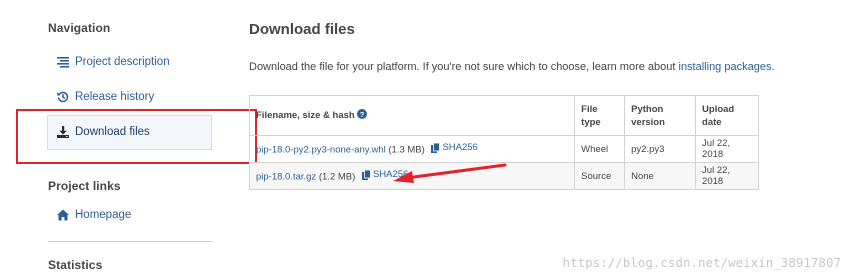 The width and height of the screenshot is (849, 276). What do you see at coordinates (63, 97) in the screenshot?
I see `history-icon` at bounding box center [63, 97].